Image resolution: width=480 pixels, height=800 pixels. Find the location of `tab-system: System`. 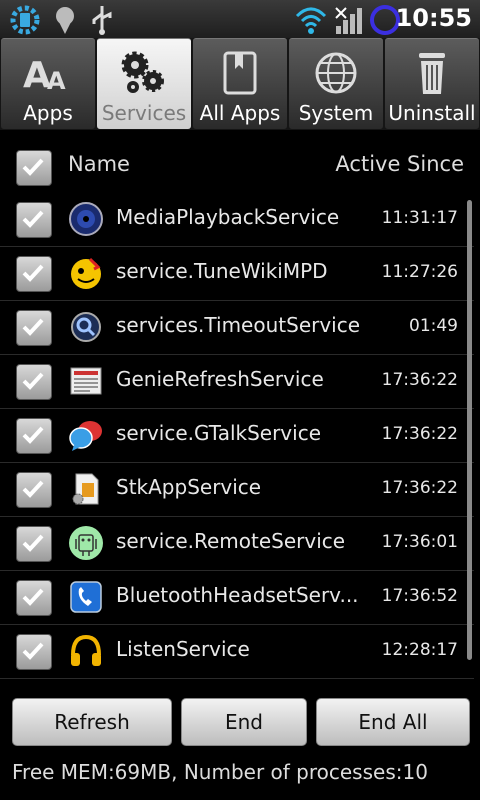

tab-system: System is located at coordinates (336, 83).